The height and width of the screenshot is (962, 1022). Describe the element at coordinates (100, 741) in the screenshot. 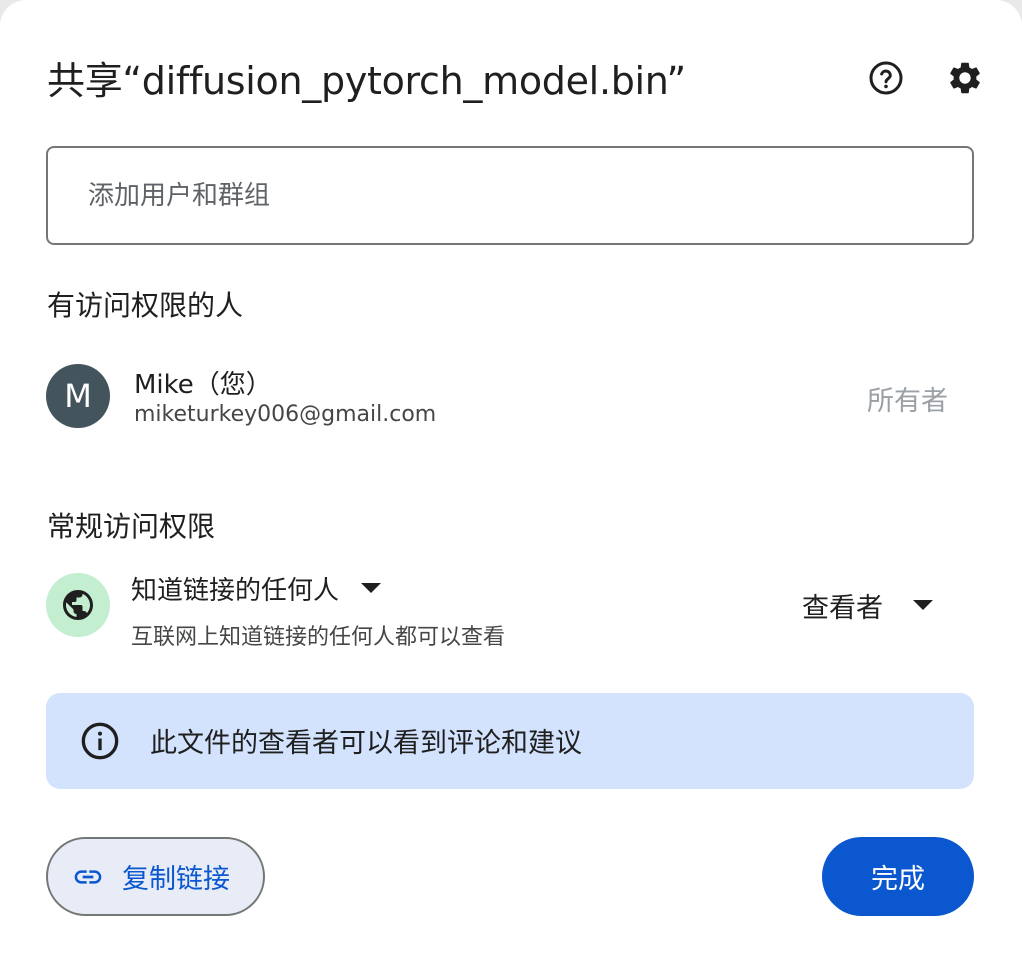

I see `info-icon` at that location.